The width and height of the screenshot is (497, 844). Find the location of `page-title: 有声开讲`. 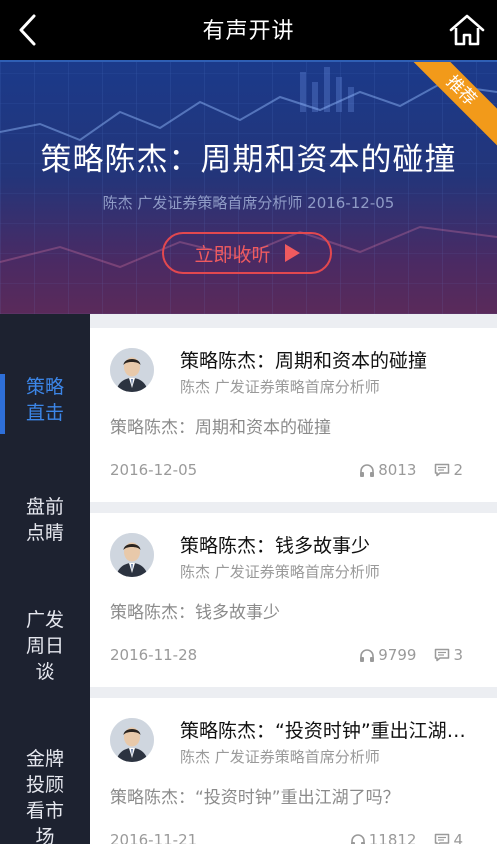

page-title: 有声开讲 is located at coordinates (248, 31).